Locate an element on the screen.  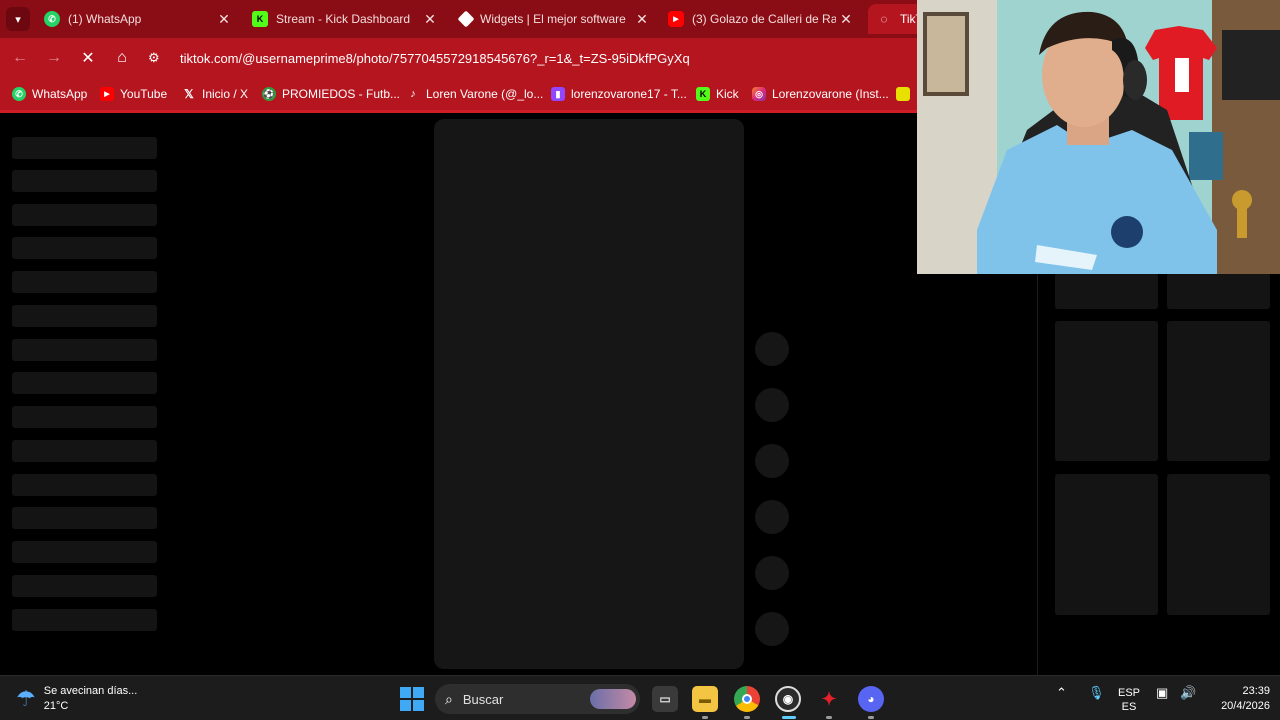
bookmark-label: YouTube is located at coordinates (144, 94).